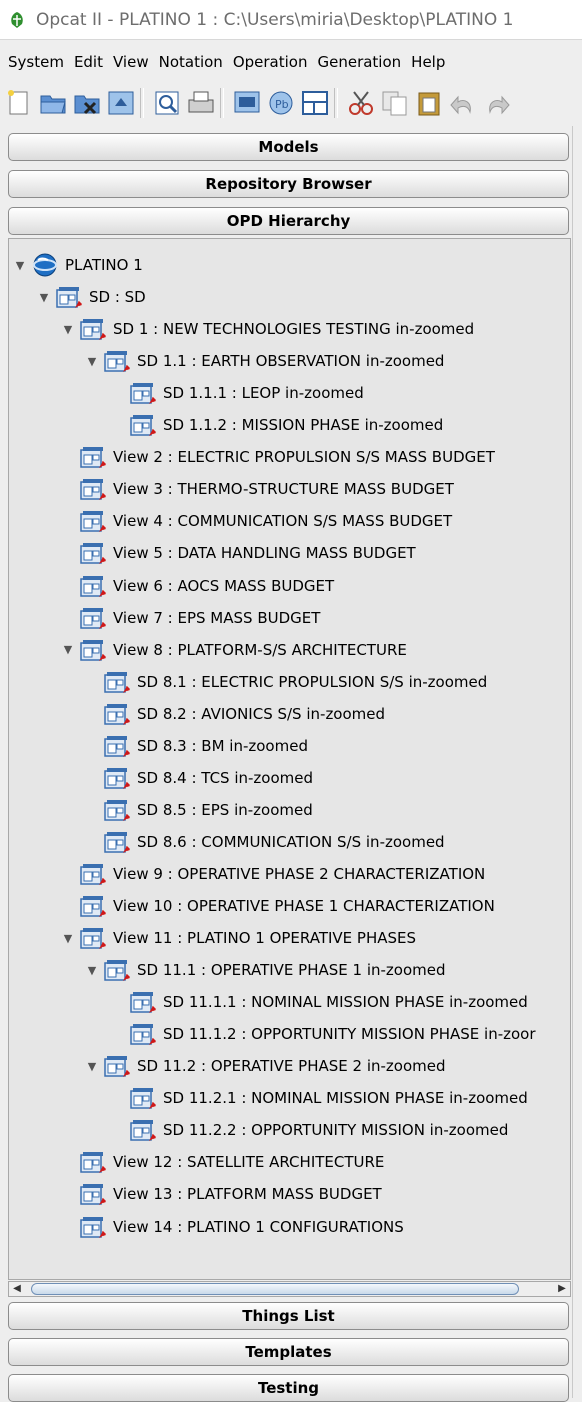 This screenshot has height=1402, width=582. Describe the element at coordinates (263, 393) in the screenshot. I see `tree-node-label: SD 1.1.1 : LEOP in-zoomed` at that location.